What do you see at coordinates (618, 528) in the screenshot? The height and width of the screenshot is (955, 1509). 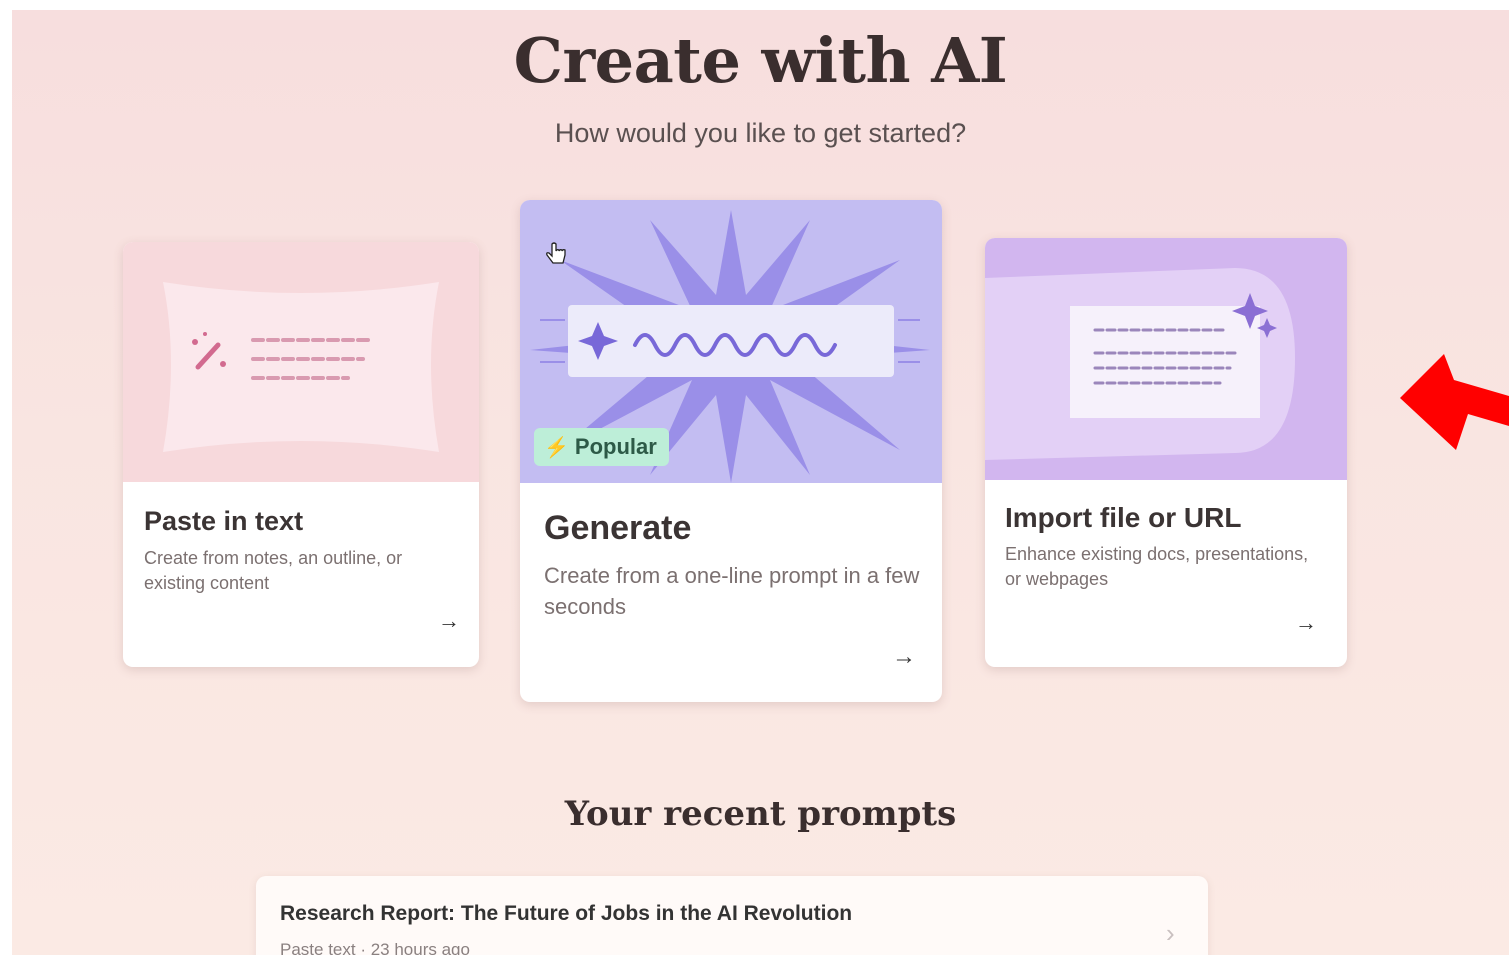 I see `card-title: Generate` at bounding box center [618, 528].